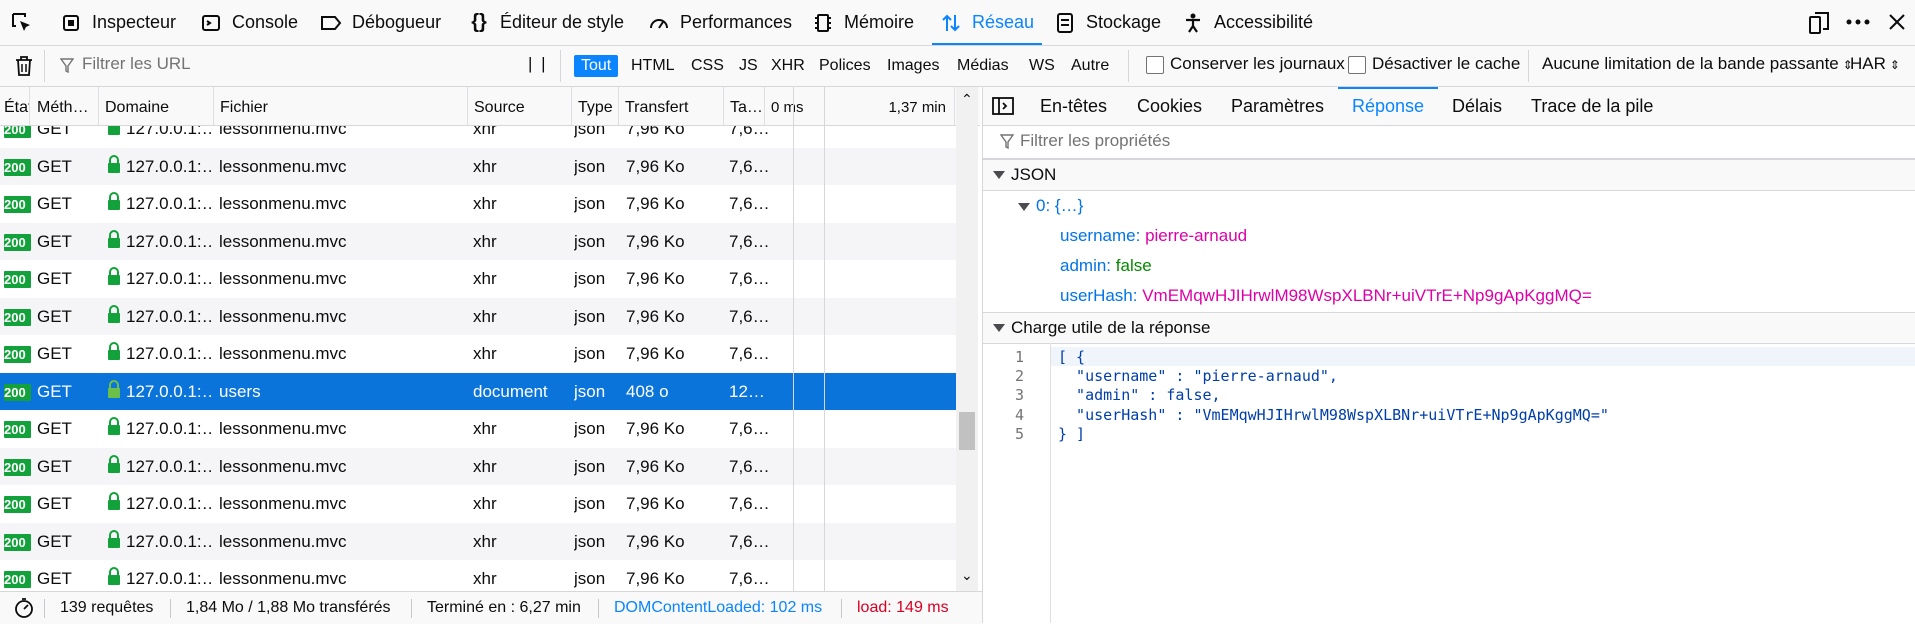  What do you see at coordinates (1277, 106) in the screenshot?
I see `tab-parametres: Paramètres` at bounding box center [1277, 106].